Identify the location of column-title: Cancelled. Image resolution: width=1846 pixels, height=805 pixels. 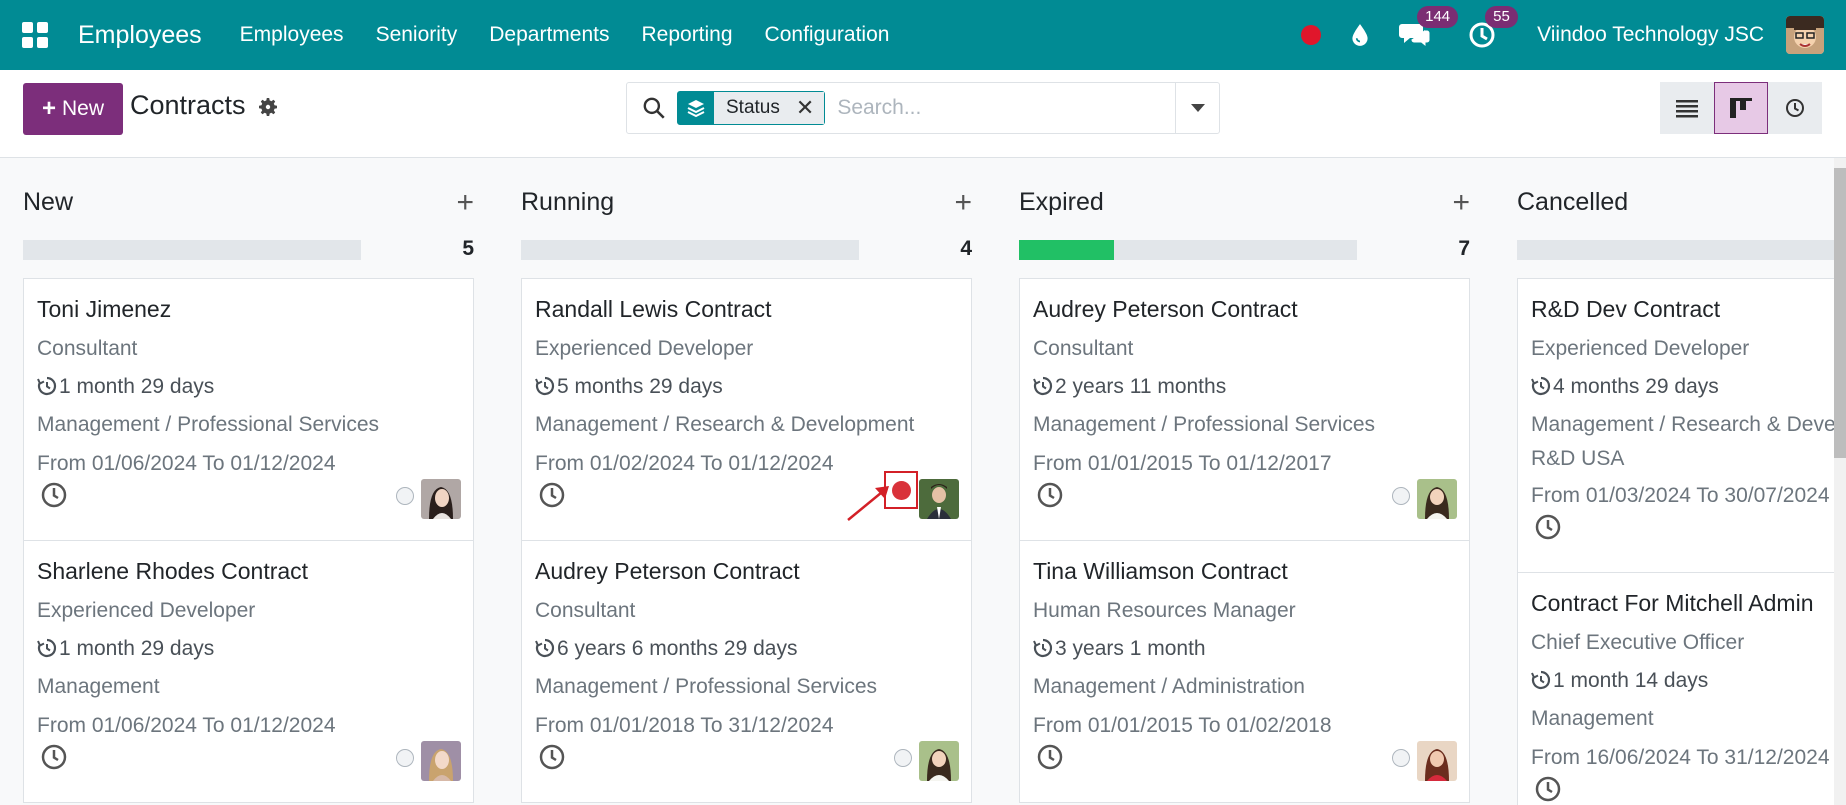
(1572, 202).